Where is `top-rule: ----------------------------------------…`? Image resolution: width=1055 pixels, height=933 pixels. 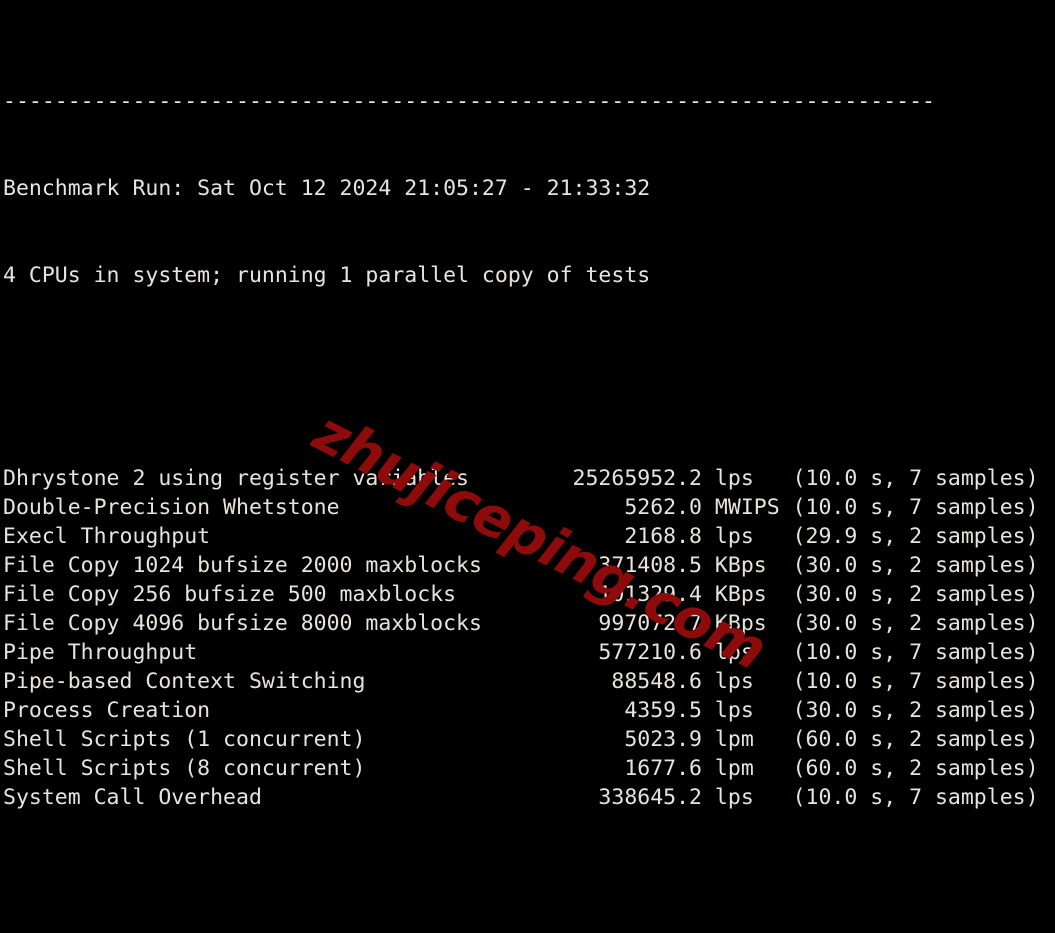 top-rule: ----------------------------------------… is located at coordinates (469, 101).